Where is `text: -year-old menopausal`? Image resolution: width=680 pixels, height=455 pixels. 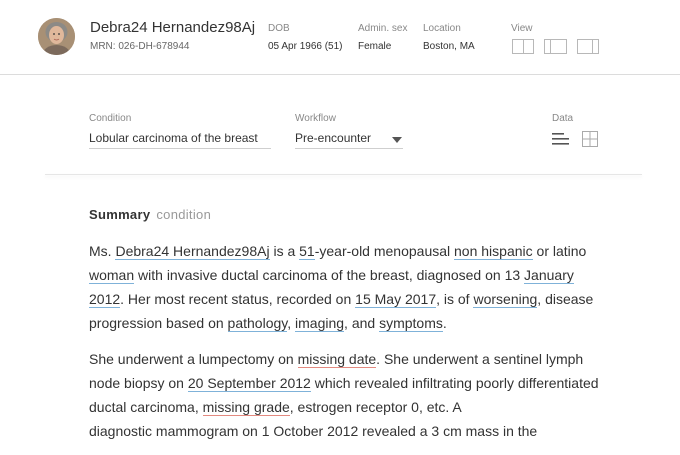 text: -year-old menopausal is located at coordinates (384, 251).